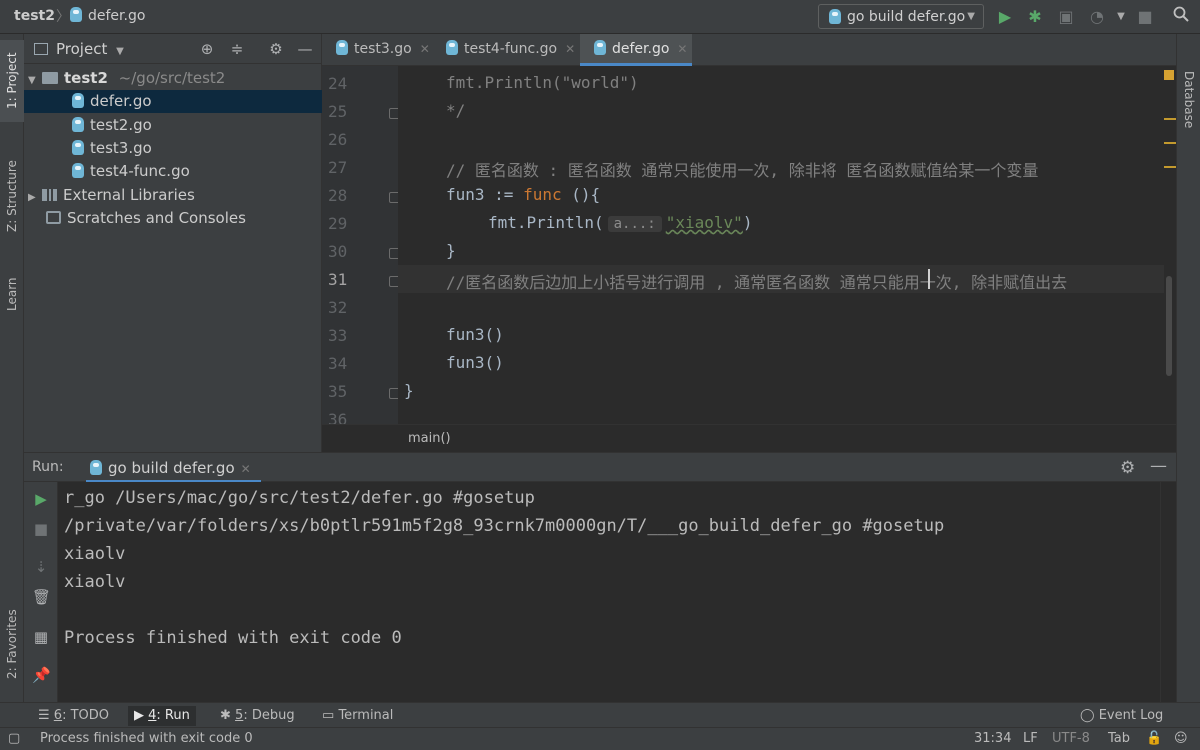 This screenshot has width=1200, height=750. Describe the element at coordinates (173, 148) in the screenshot. I see `tree-item-file: test3.go` at that location.